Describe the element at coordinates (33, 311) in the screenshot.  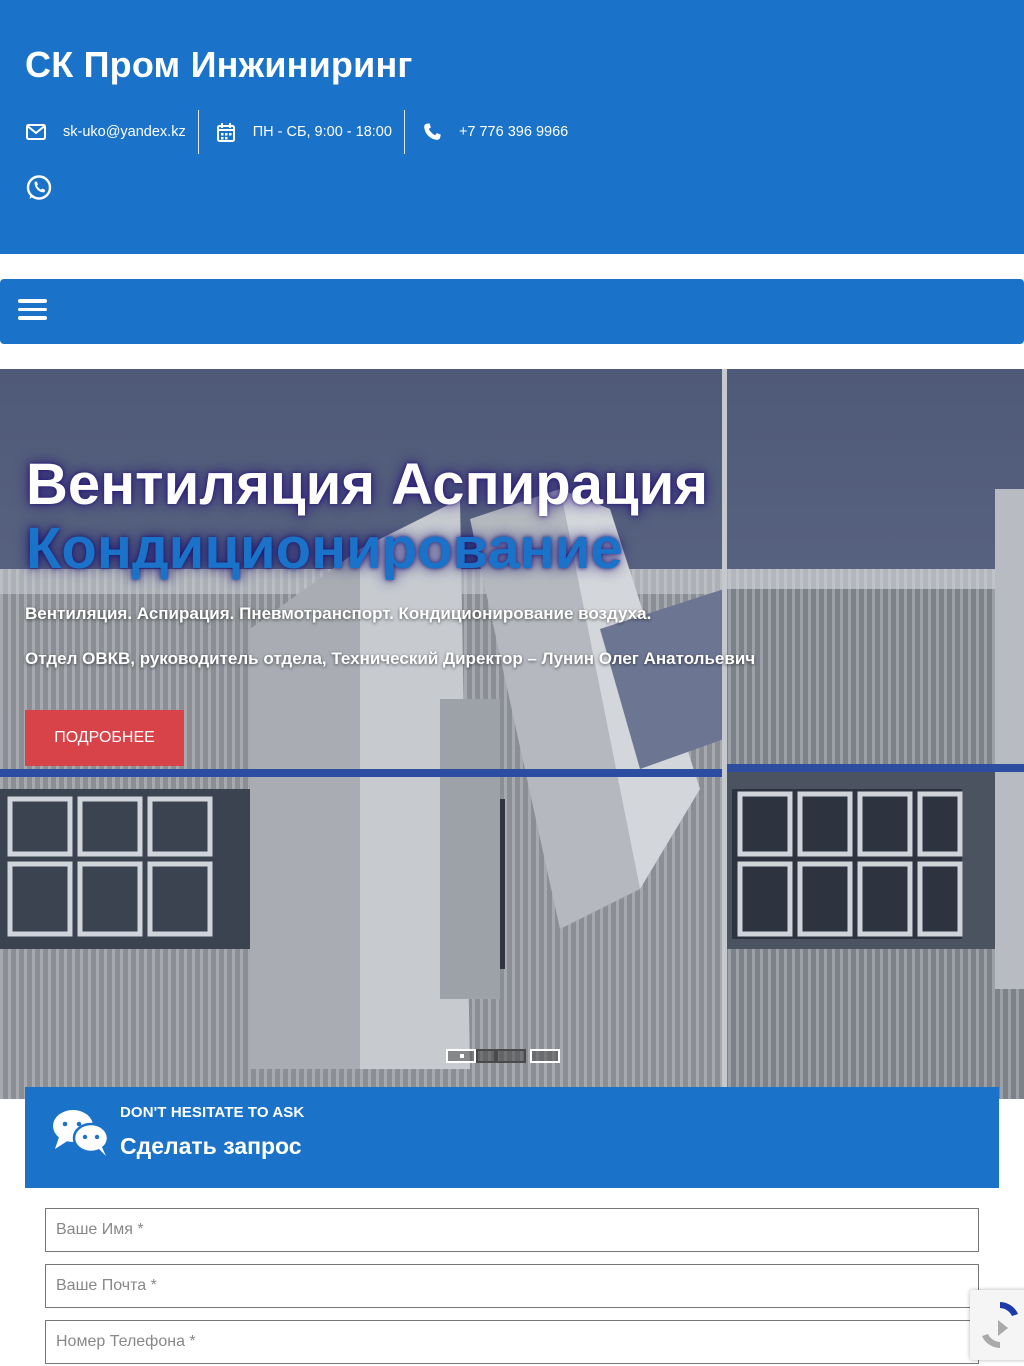
I see `hamburger-icon` at that location.